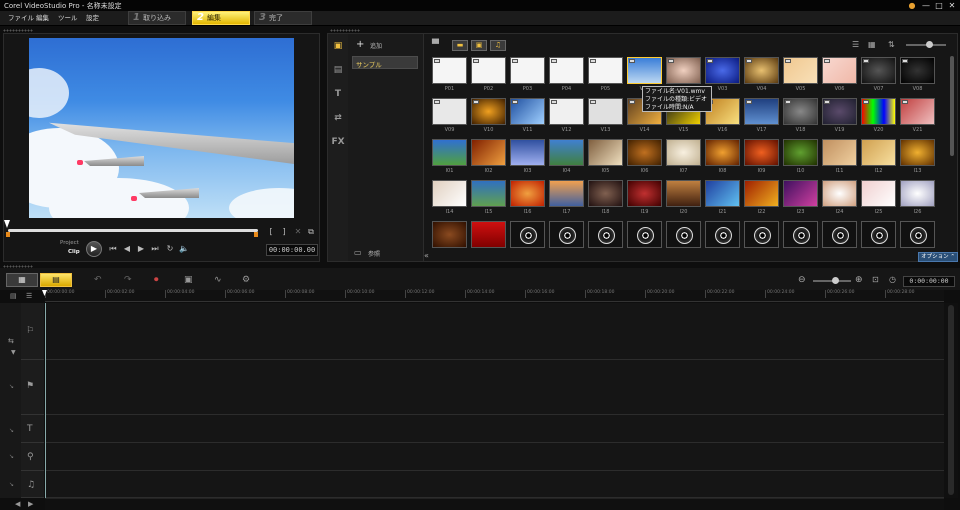 Image resolution: width=960 pixels, height=510 pixels. Describe the element at coordinates (284, 232) in the screenshot. I see `mark-out-button: ]` at that location.